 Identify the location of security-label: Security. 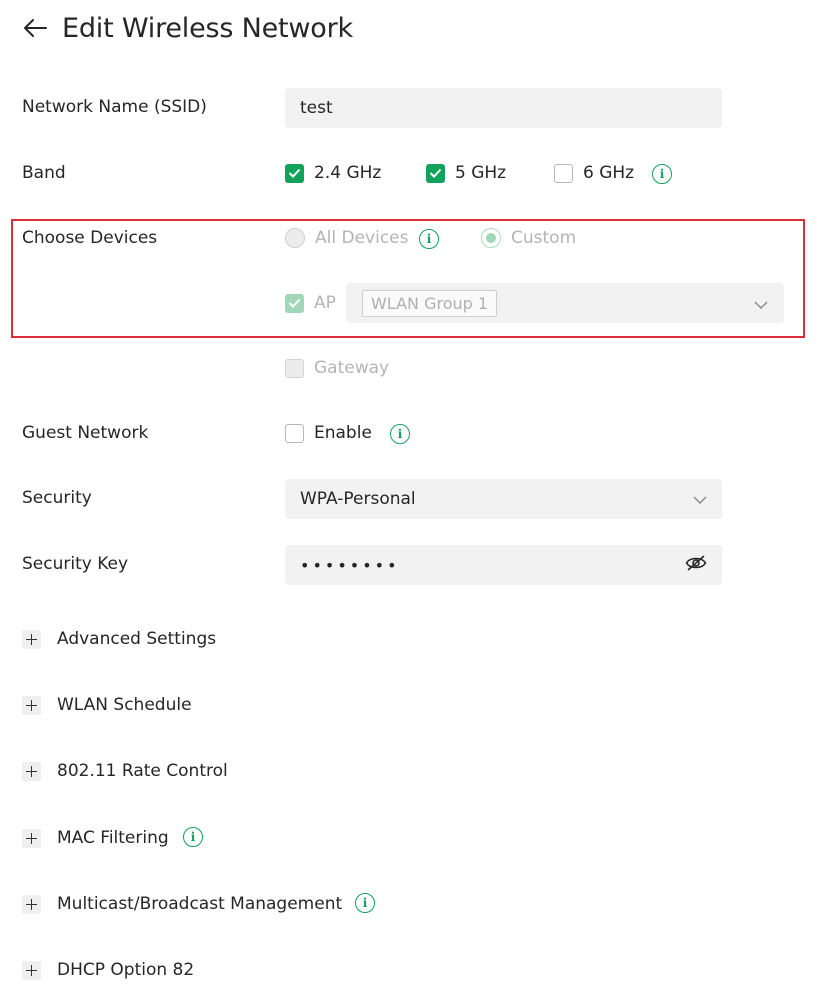
(57, 498).